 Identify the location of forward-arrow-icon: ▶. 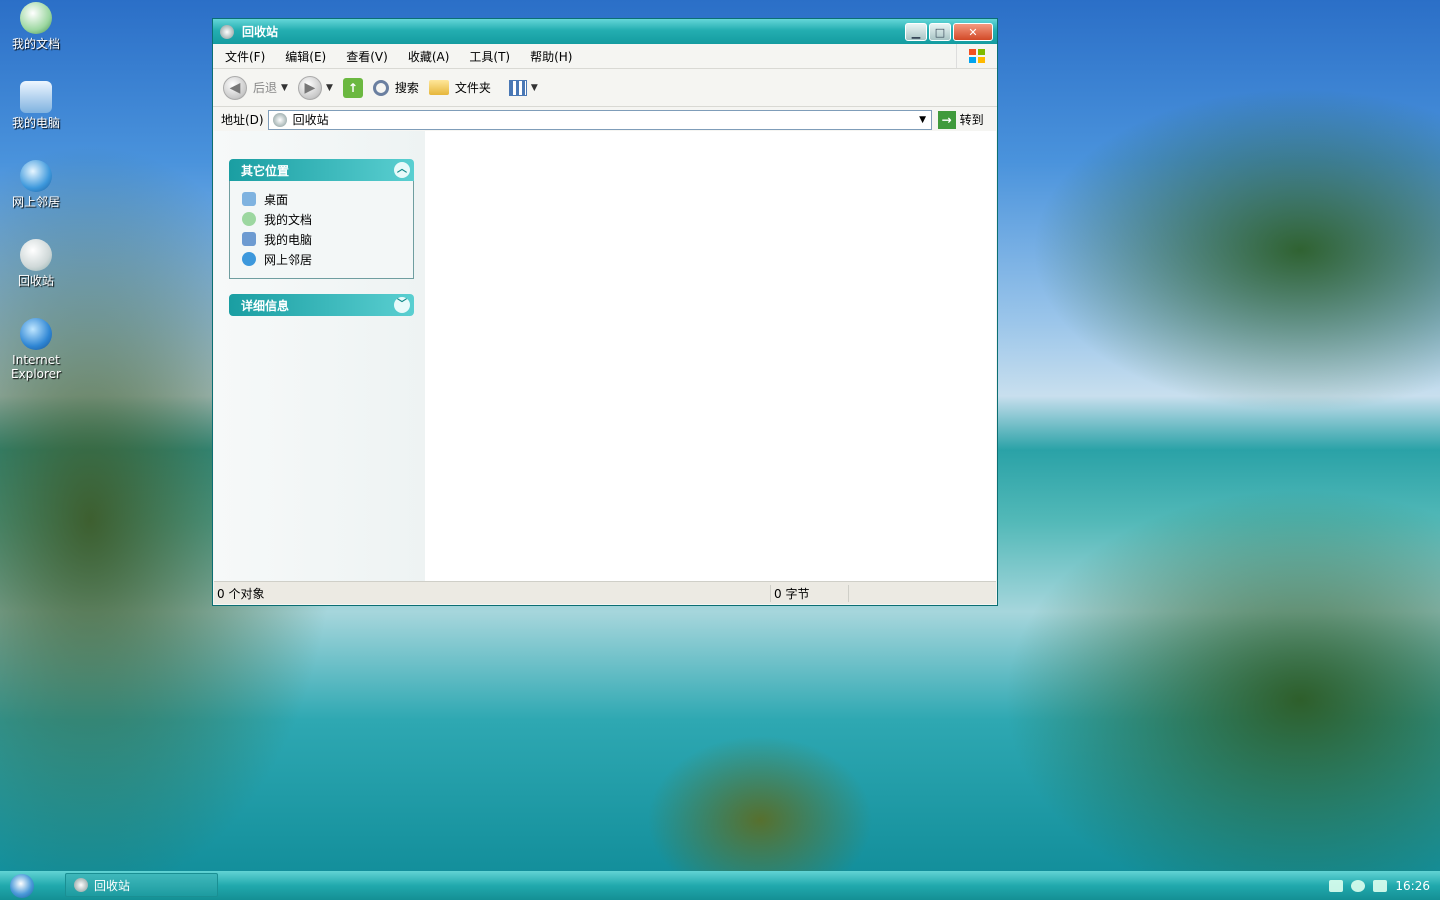
(309, 87).